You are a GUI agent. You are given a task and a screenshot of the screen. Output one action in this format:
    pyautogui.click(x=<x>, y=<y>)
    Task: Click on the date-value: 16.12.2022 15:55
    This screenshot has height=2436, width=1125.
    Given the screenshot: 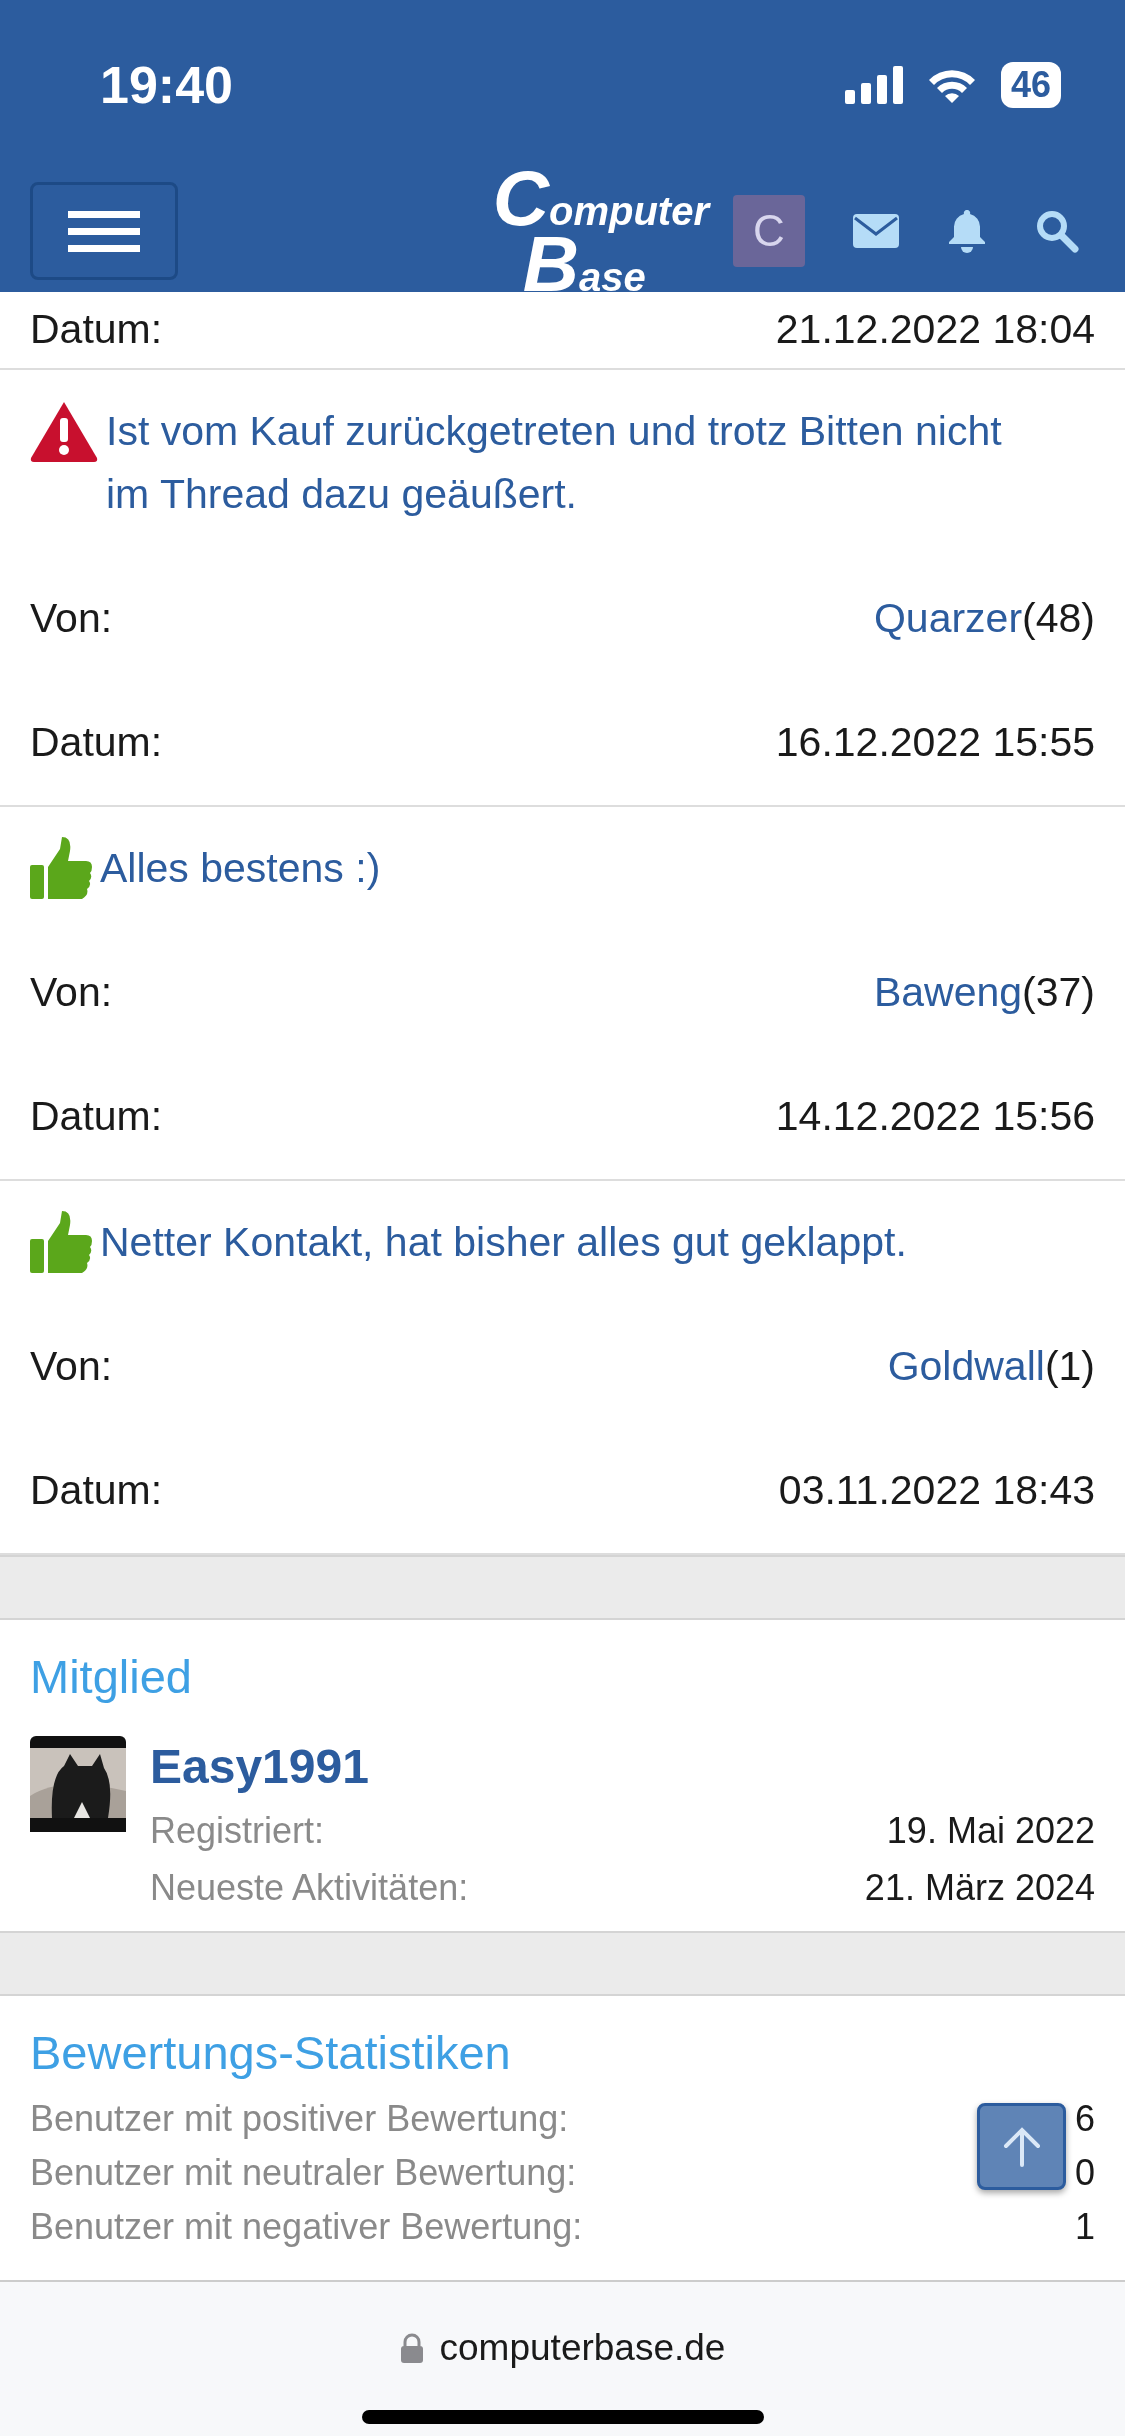 What is the action you would take?
    pyautogui.click(x=935, y=743)
    